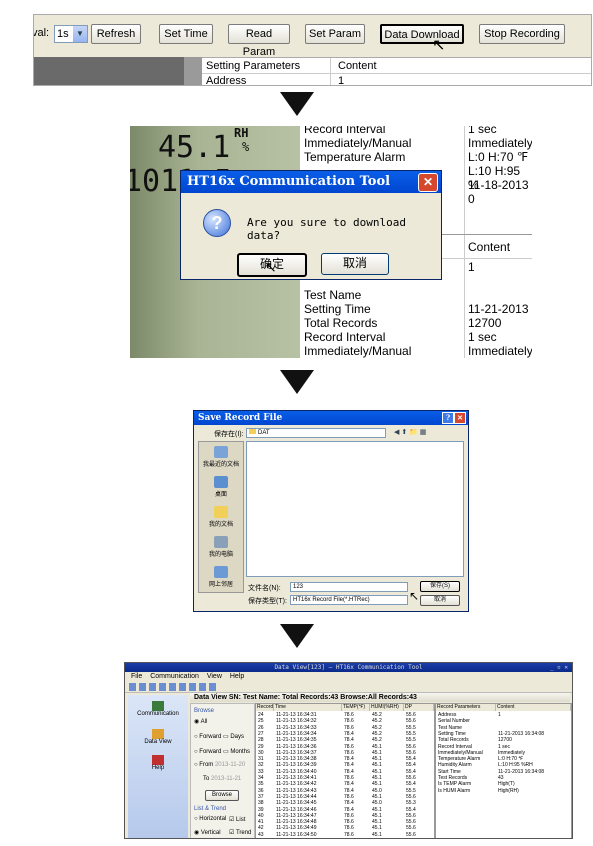 This screenshot has height=846, width=593. What do you see at coordinates (345, 715) in the screenshot?
I see `table-row: 24 11-21-13 16:34:31 78.6 45.2 55.6` at bounding box center [345, 715].